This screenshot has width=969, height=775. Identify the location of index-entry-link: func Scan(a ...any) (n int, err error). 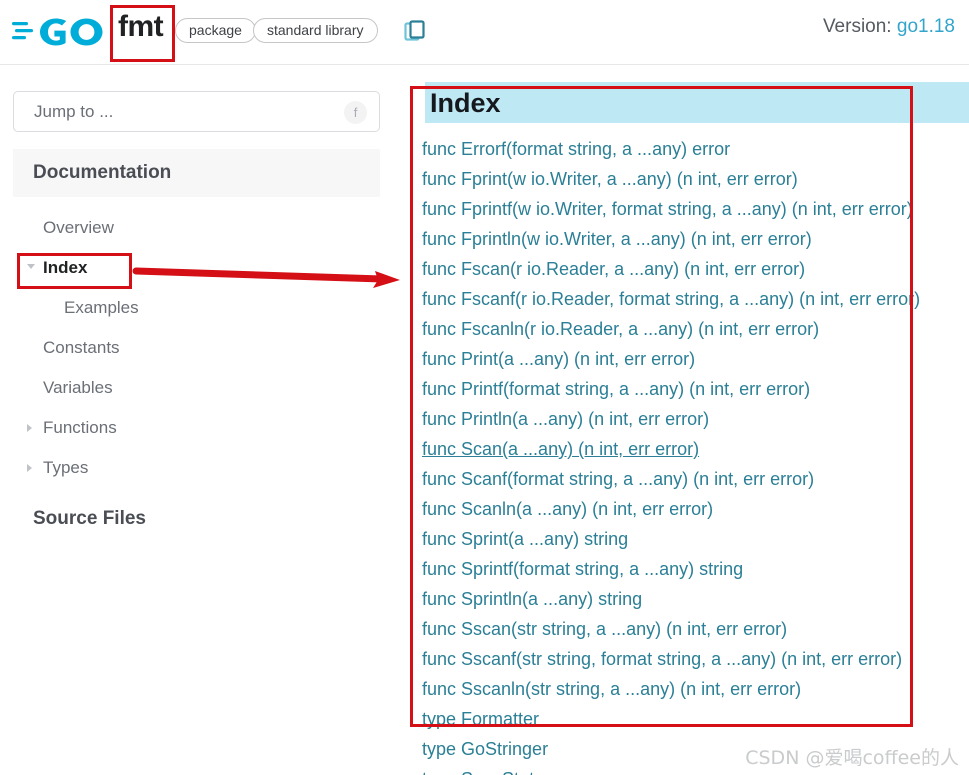
(695, 449).